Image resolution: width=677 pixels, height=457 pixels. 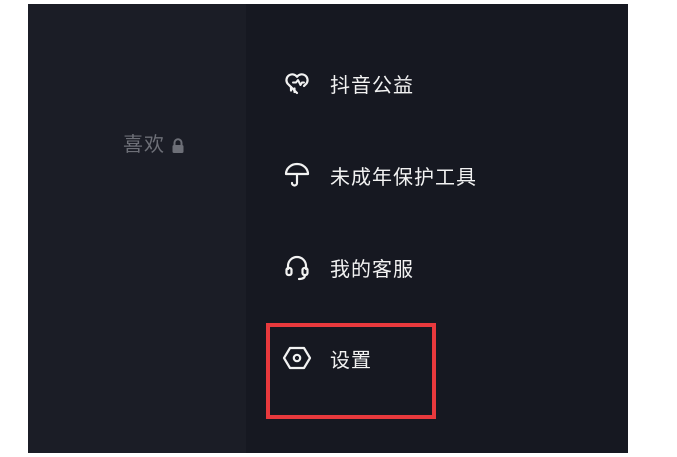 I want to click on menu-item-charity: 抖音公益, so click(x=348, y=83).